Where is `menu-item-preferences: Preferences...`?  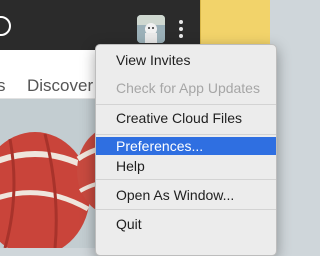
menu-item-preferences: Preferences... is located at coordinates (186, 146).